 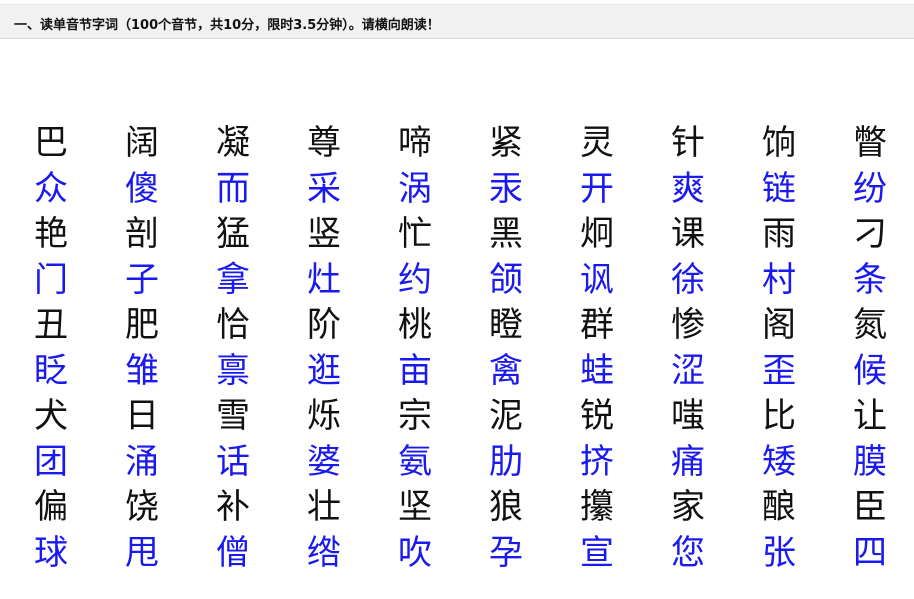 What do you see at coordinates (324, 370) in the screenshot?
I see `character-cell: 逛` at bounding box center [324, 370].